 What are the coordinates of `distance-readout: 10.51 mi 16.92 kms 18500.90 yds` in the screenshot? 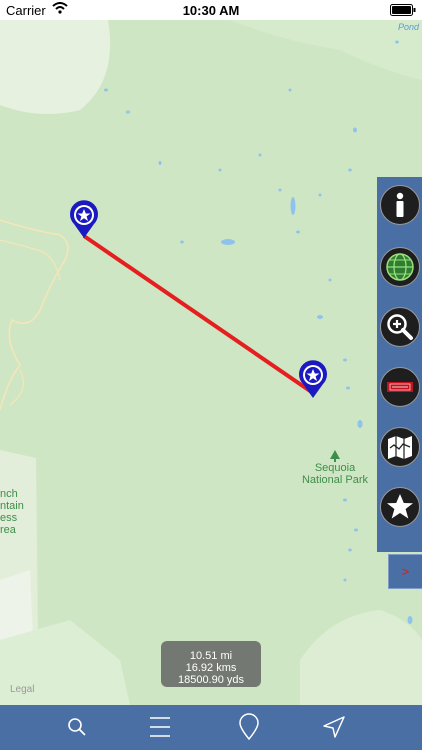 It's located at (211, 664).